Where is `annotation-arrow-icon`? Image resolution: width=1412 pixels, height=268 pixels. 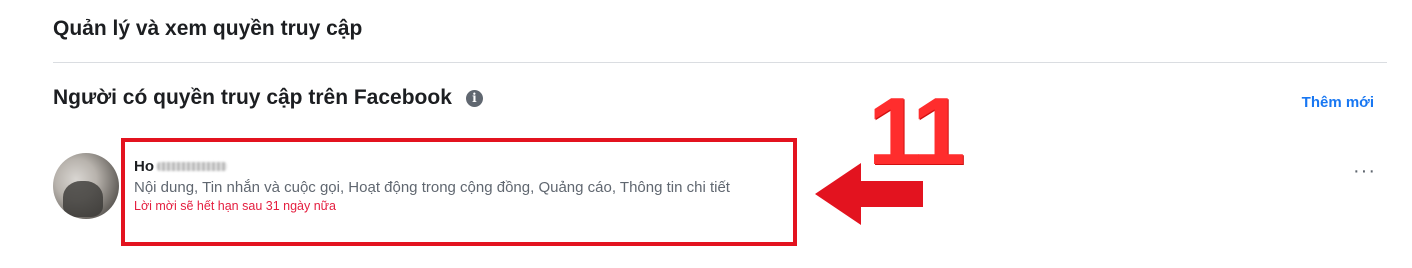
annotation-arrow-icon is located at coordinates (869, 194).